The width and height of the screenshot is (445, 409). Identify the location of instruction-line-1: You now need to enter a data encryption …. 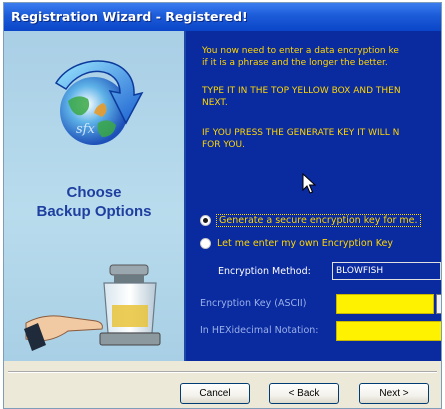
(300, 51).